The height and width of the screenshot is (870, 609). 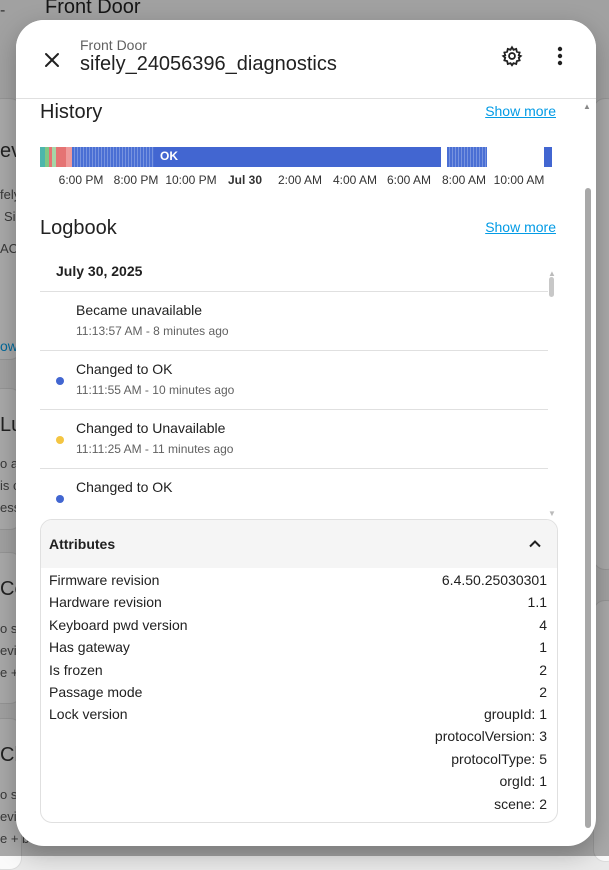 I want to click on attribute-value: 4, so click(x=543, y=625).